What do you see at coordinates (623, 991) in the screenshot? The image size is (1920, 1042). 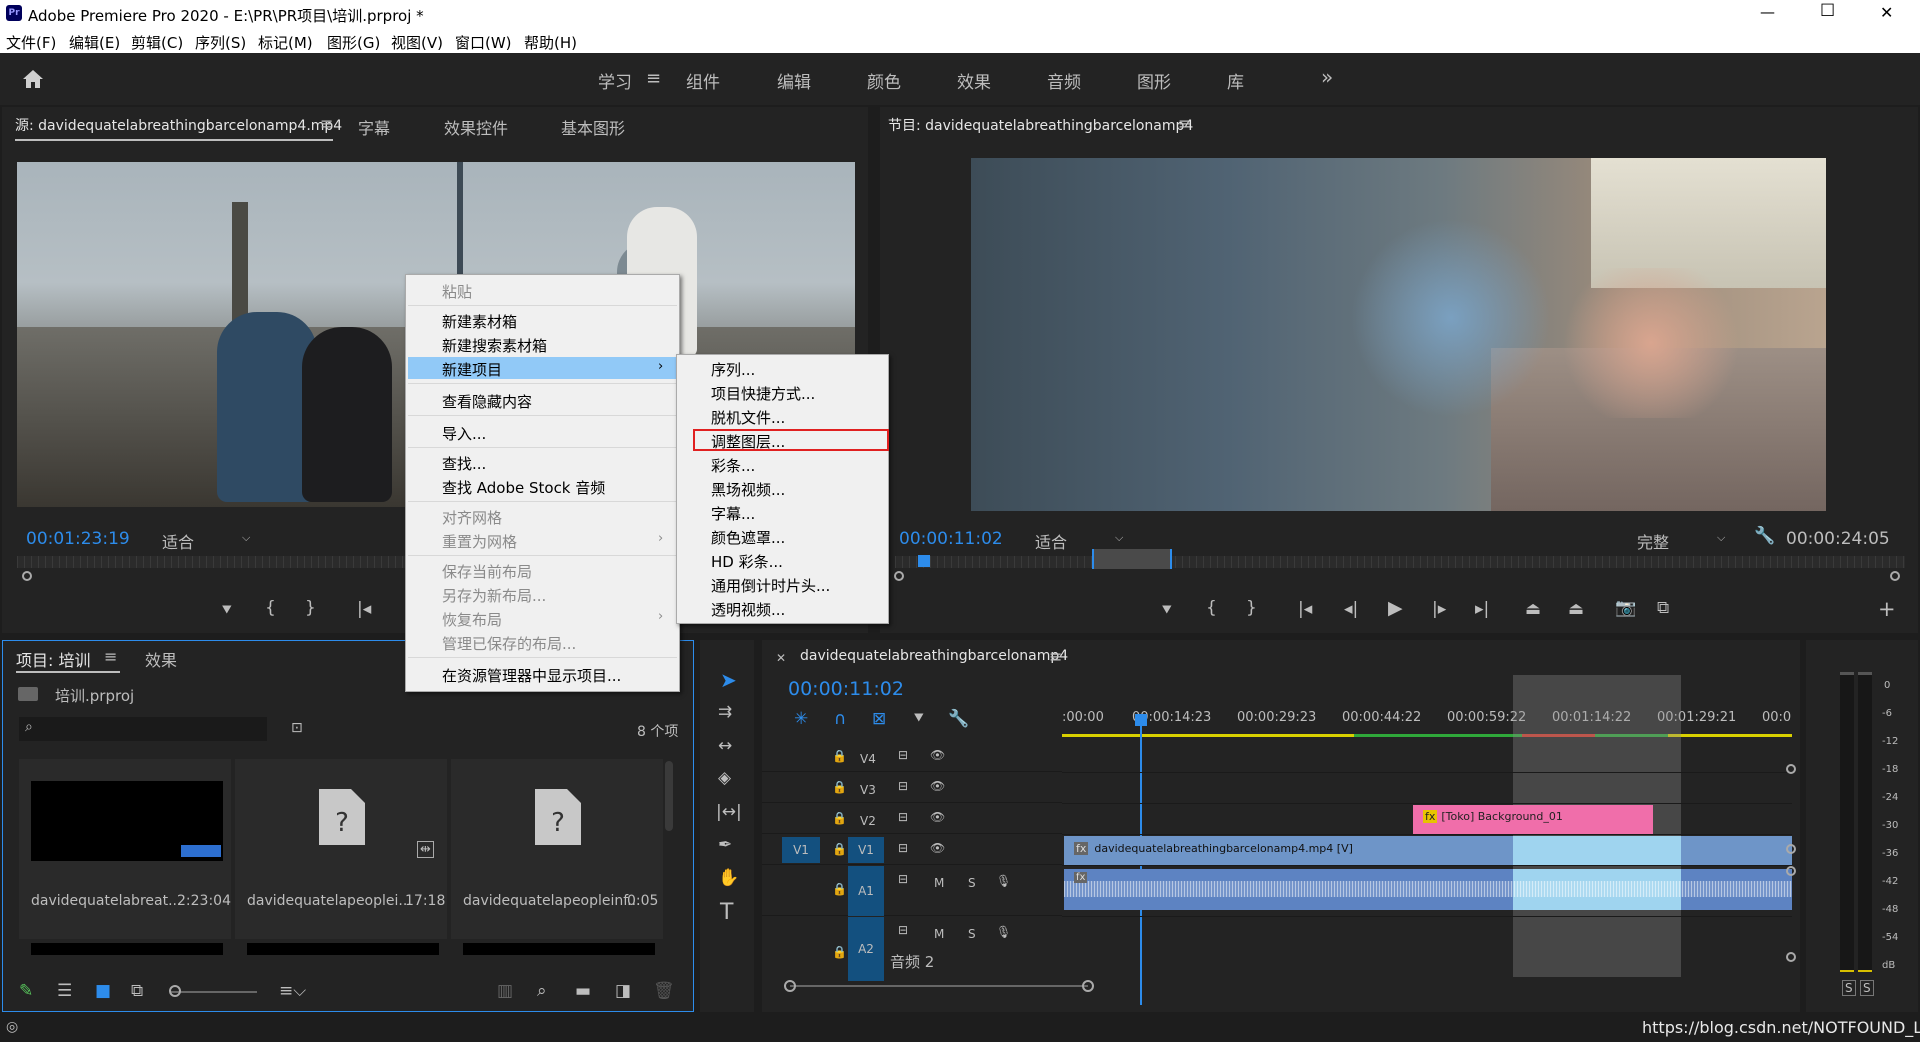 I see `new-item-icon: ◨` at bounding box center [623, 991].